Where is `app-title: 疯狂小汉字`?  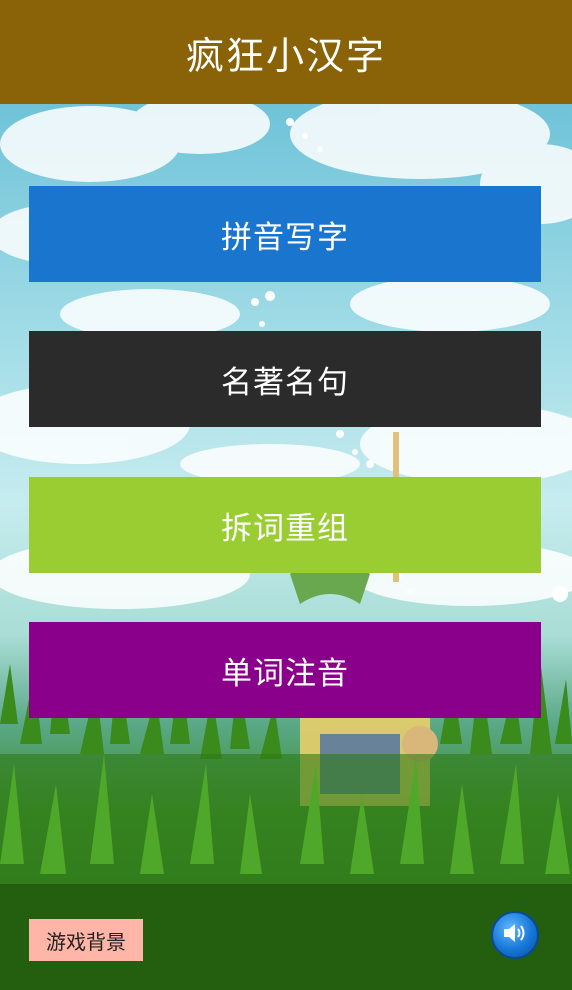 app-title: 疯狂小汉字 is located at coordinates (285, 55).